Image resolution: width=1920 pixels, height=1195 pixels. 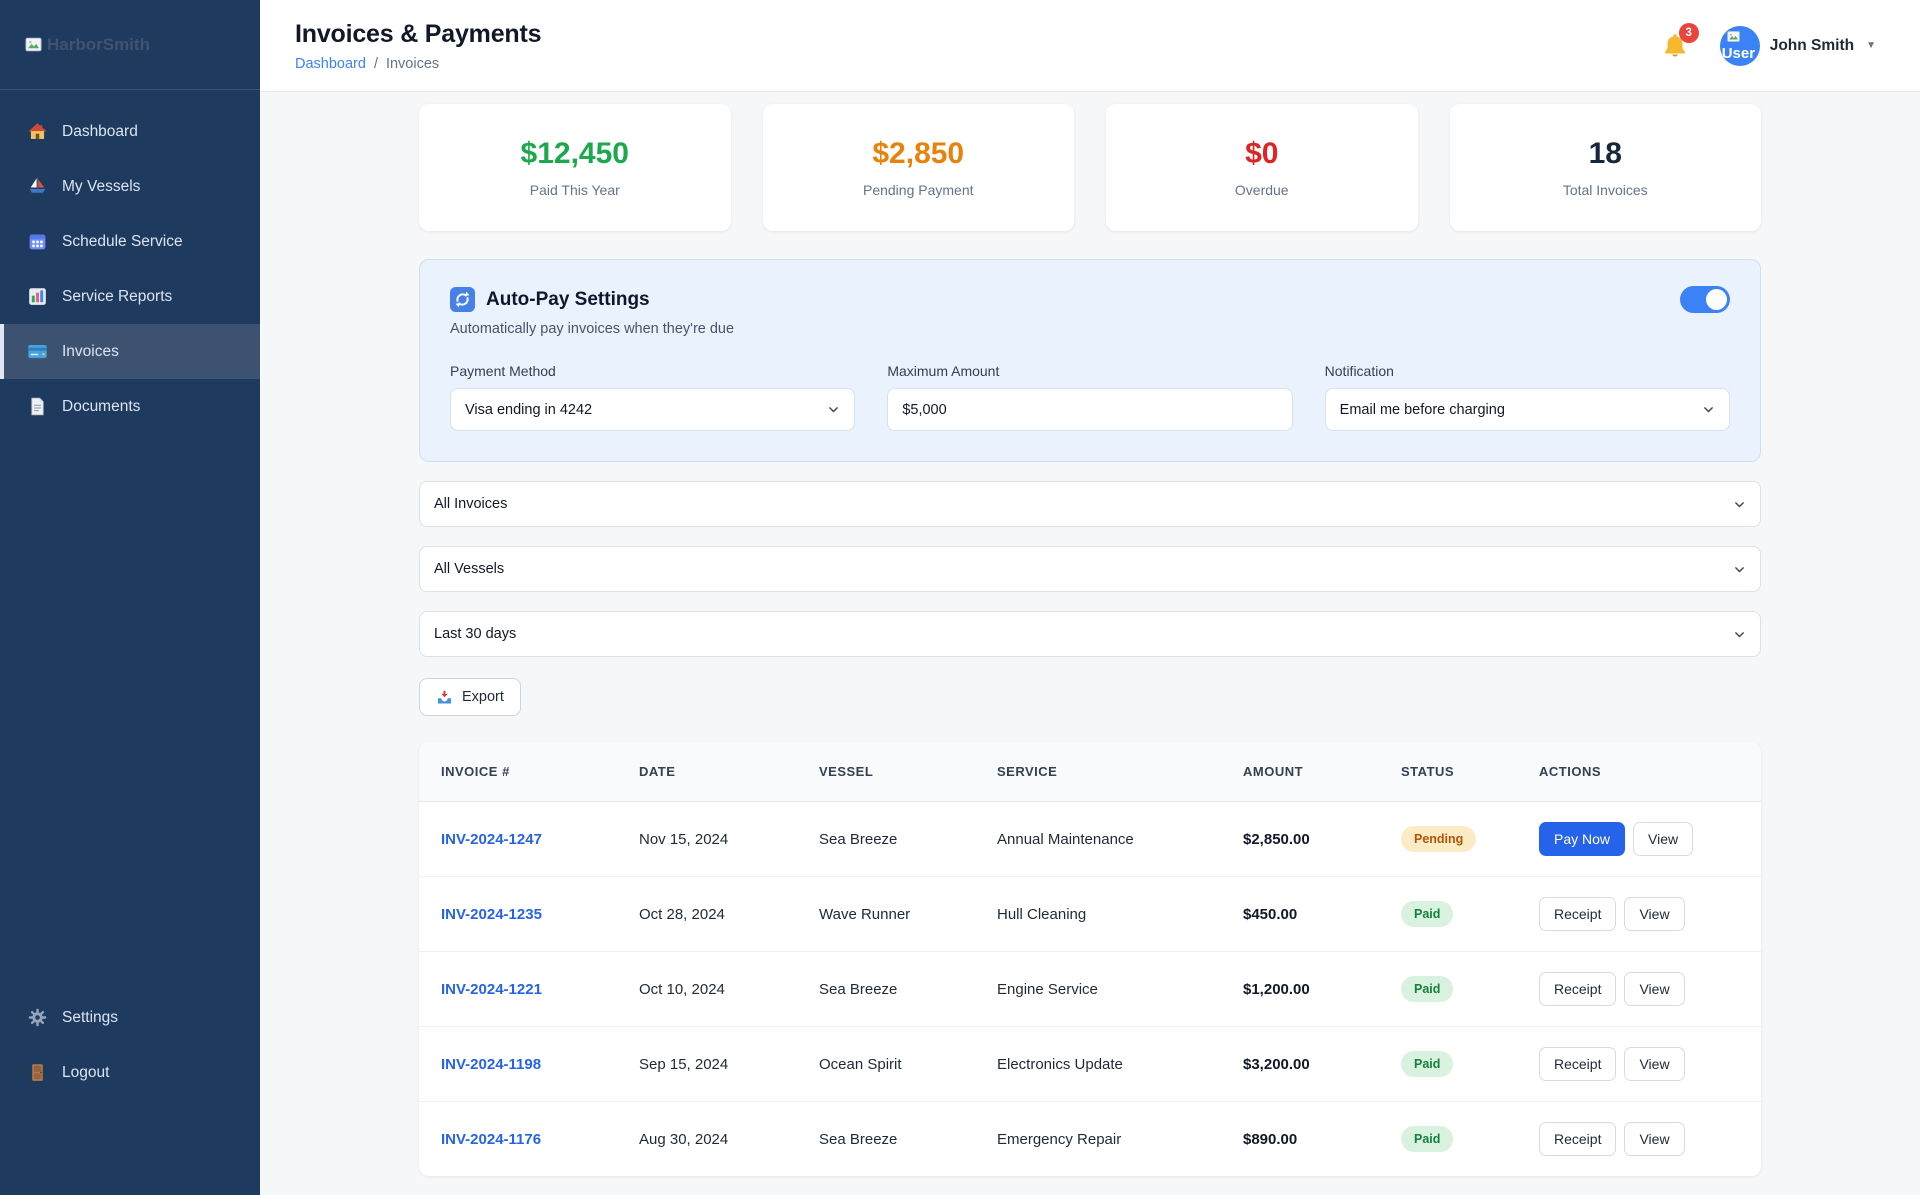 What do you see at coordinates (653, 409) in the screenshot?
I see `payment-method-select: Visa ending in 4242` at bounding box center [653, 409].